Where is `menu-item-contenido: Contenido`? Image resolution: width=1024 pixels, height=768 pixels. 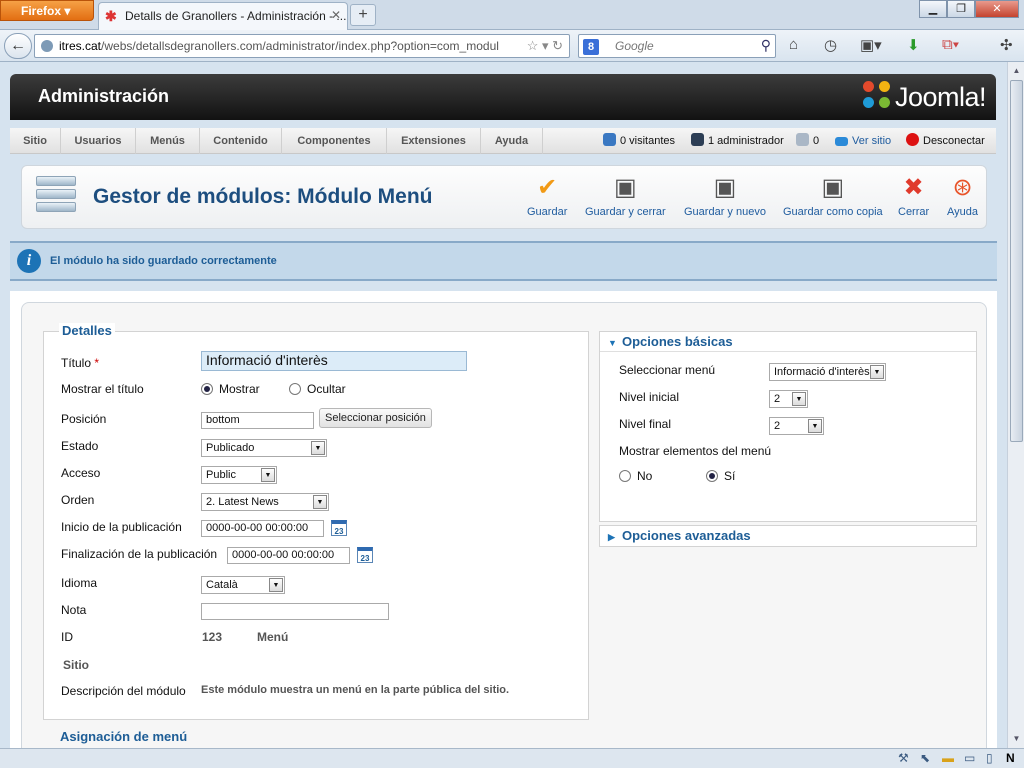 menu-item-contenido: Contenido is located at coordinates (241, 141).